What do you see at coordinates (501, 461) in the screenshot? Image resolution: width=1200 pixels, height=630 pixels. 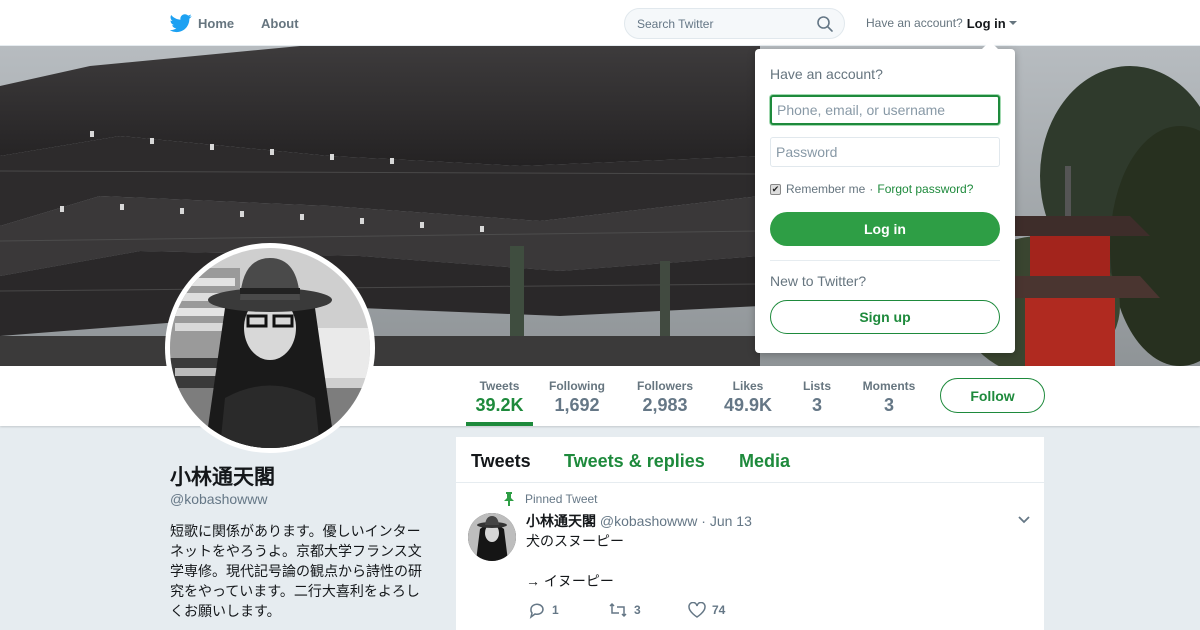 I see `tab-tweets: Tweets` at bounding box center [501, 461].